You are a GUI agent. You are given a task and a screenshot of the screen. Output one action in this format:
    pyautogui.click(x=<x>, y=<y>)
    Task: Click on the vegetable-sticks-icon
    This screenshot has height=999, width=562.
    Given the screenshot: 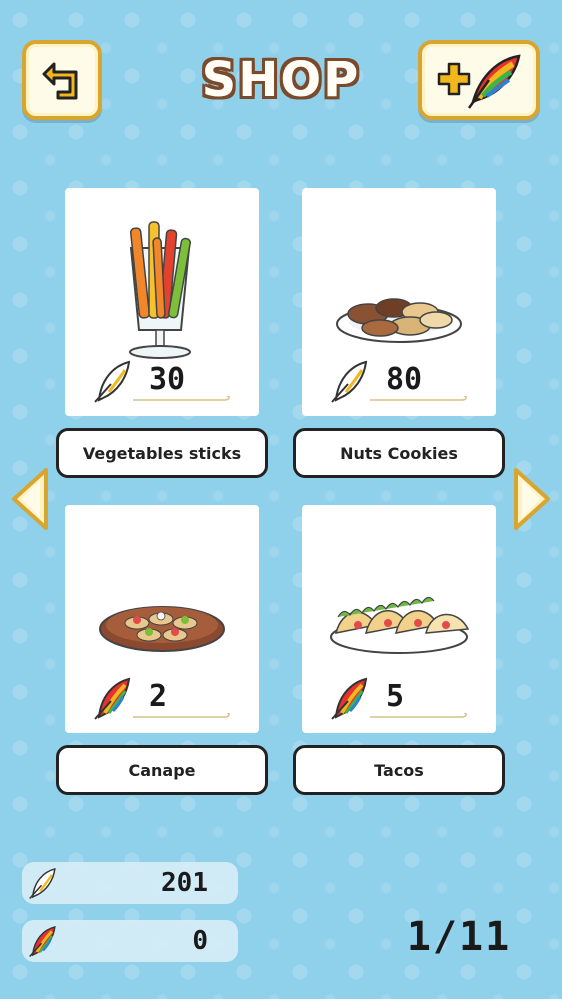 What is the action you would take?
    pyautogui.click(x=160, y=290)
    